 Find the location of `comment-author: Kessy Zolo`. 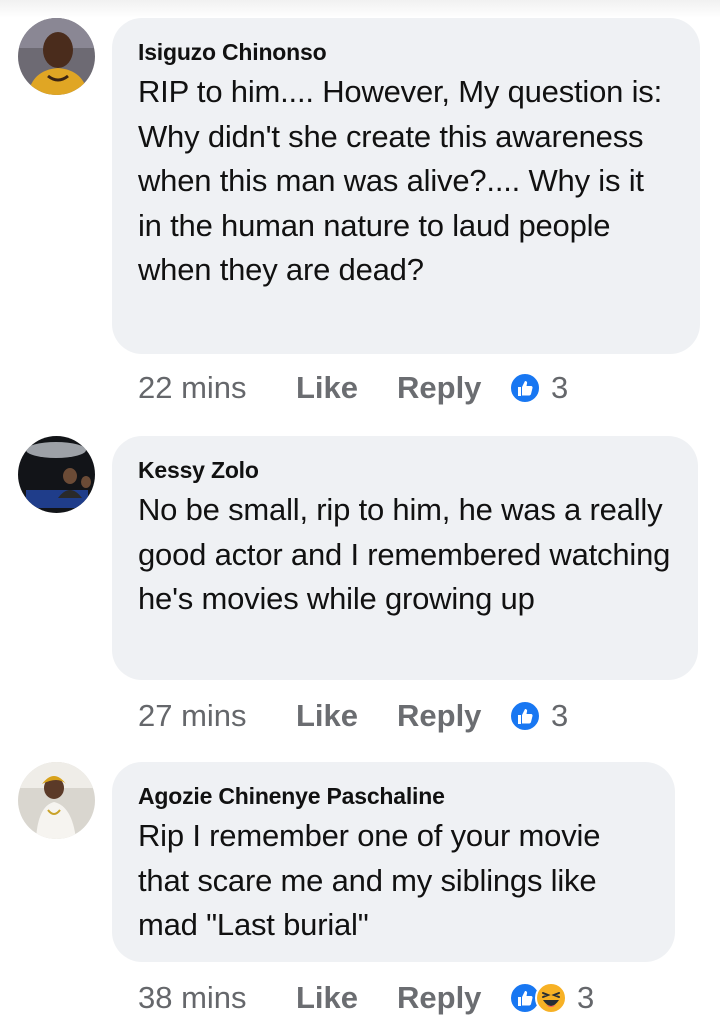

comment-author: Kessy Zolo is located at coordinates (405, 470).